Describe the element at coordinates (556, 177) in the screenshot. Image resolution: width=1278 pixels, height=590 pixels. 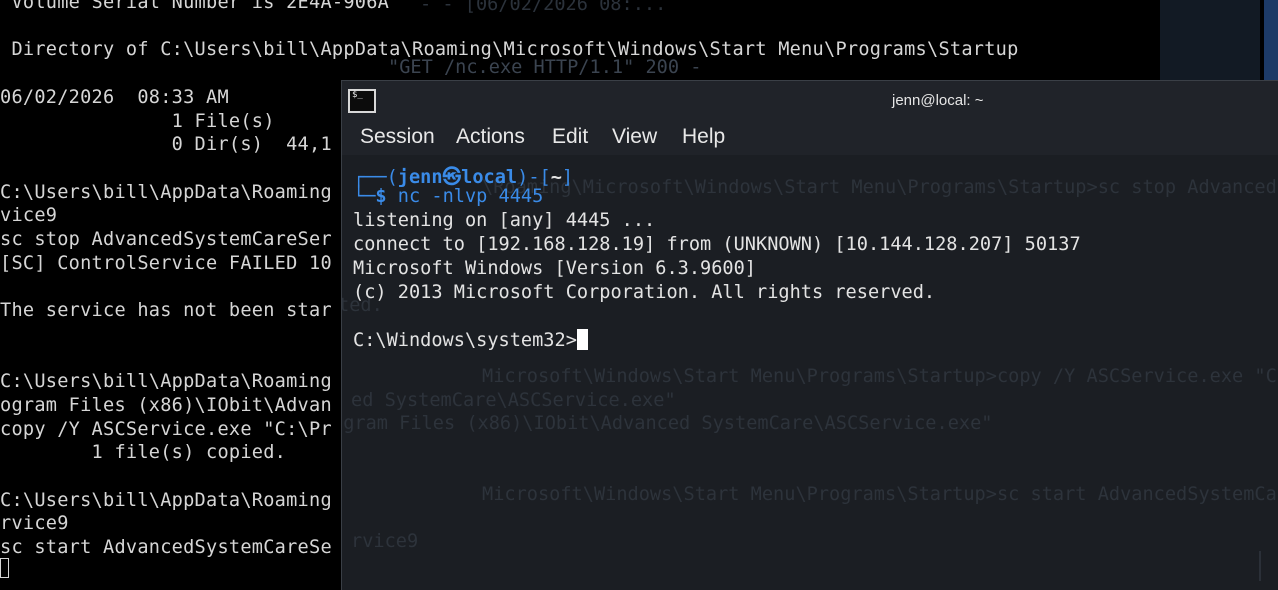
I see `prompt-dir: ~` at that location.